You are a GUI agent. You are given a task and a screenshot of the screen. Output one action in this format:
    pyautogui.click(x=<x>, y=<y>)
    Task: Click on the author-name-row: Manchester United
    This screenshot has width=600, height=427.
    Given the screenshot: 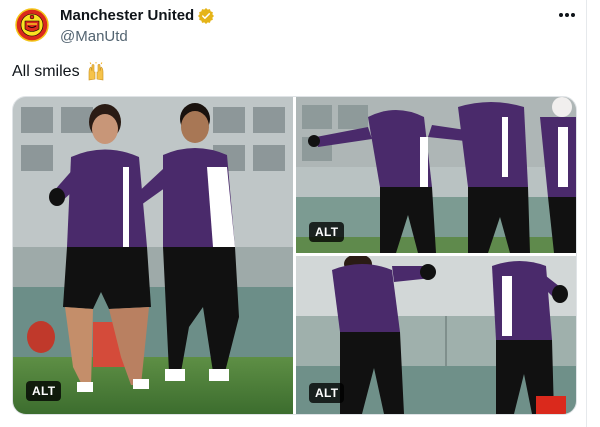 What is the action you would take?
    pyautogui.click(x=137, y=15)
    